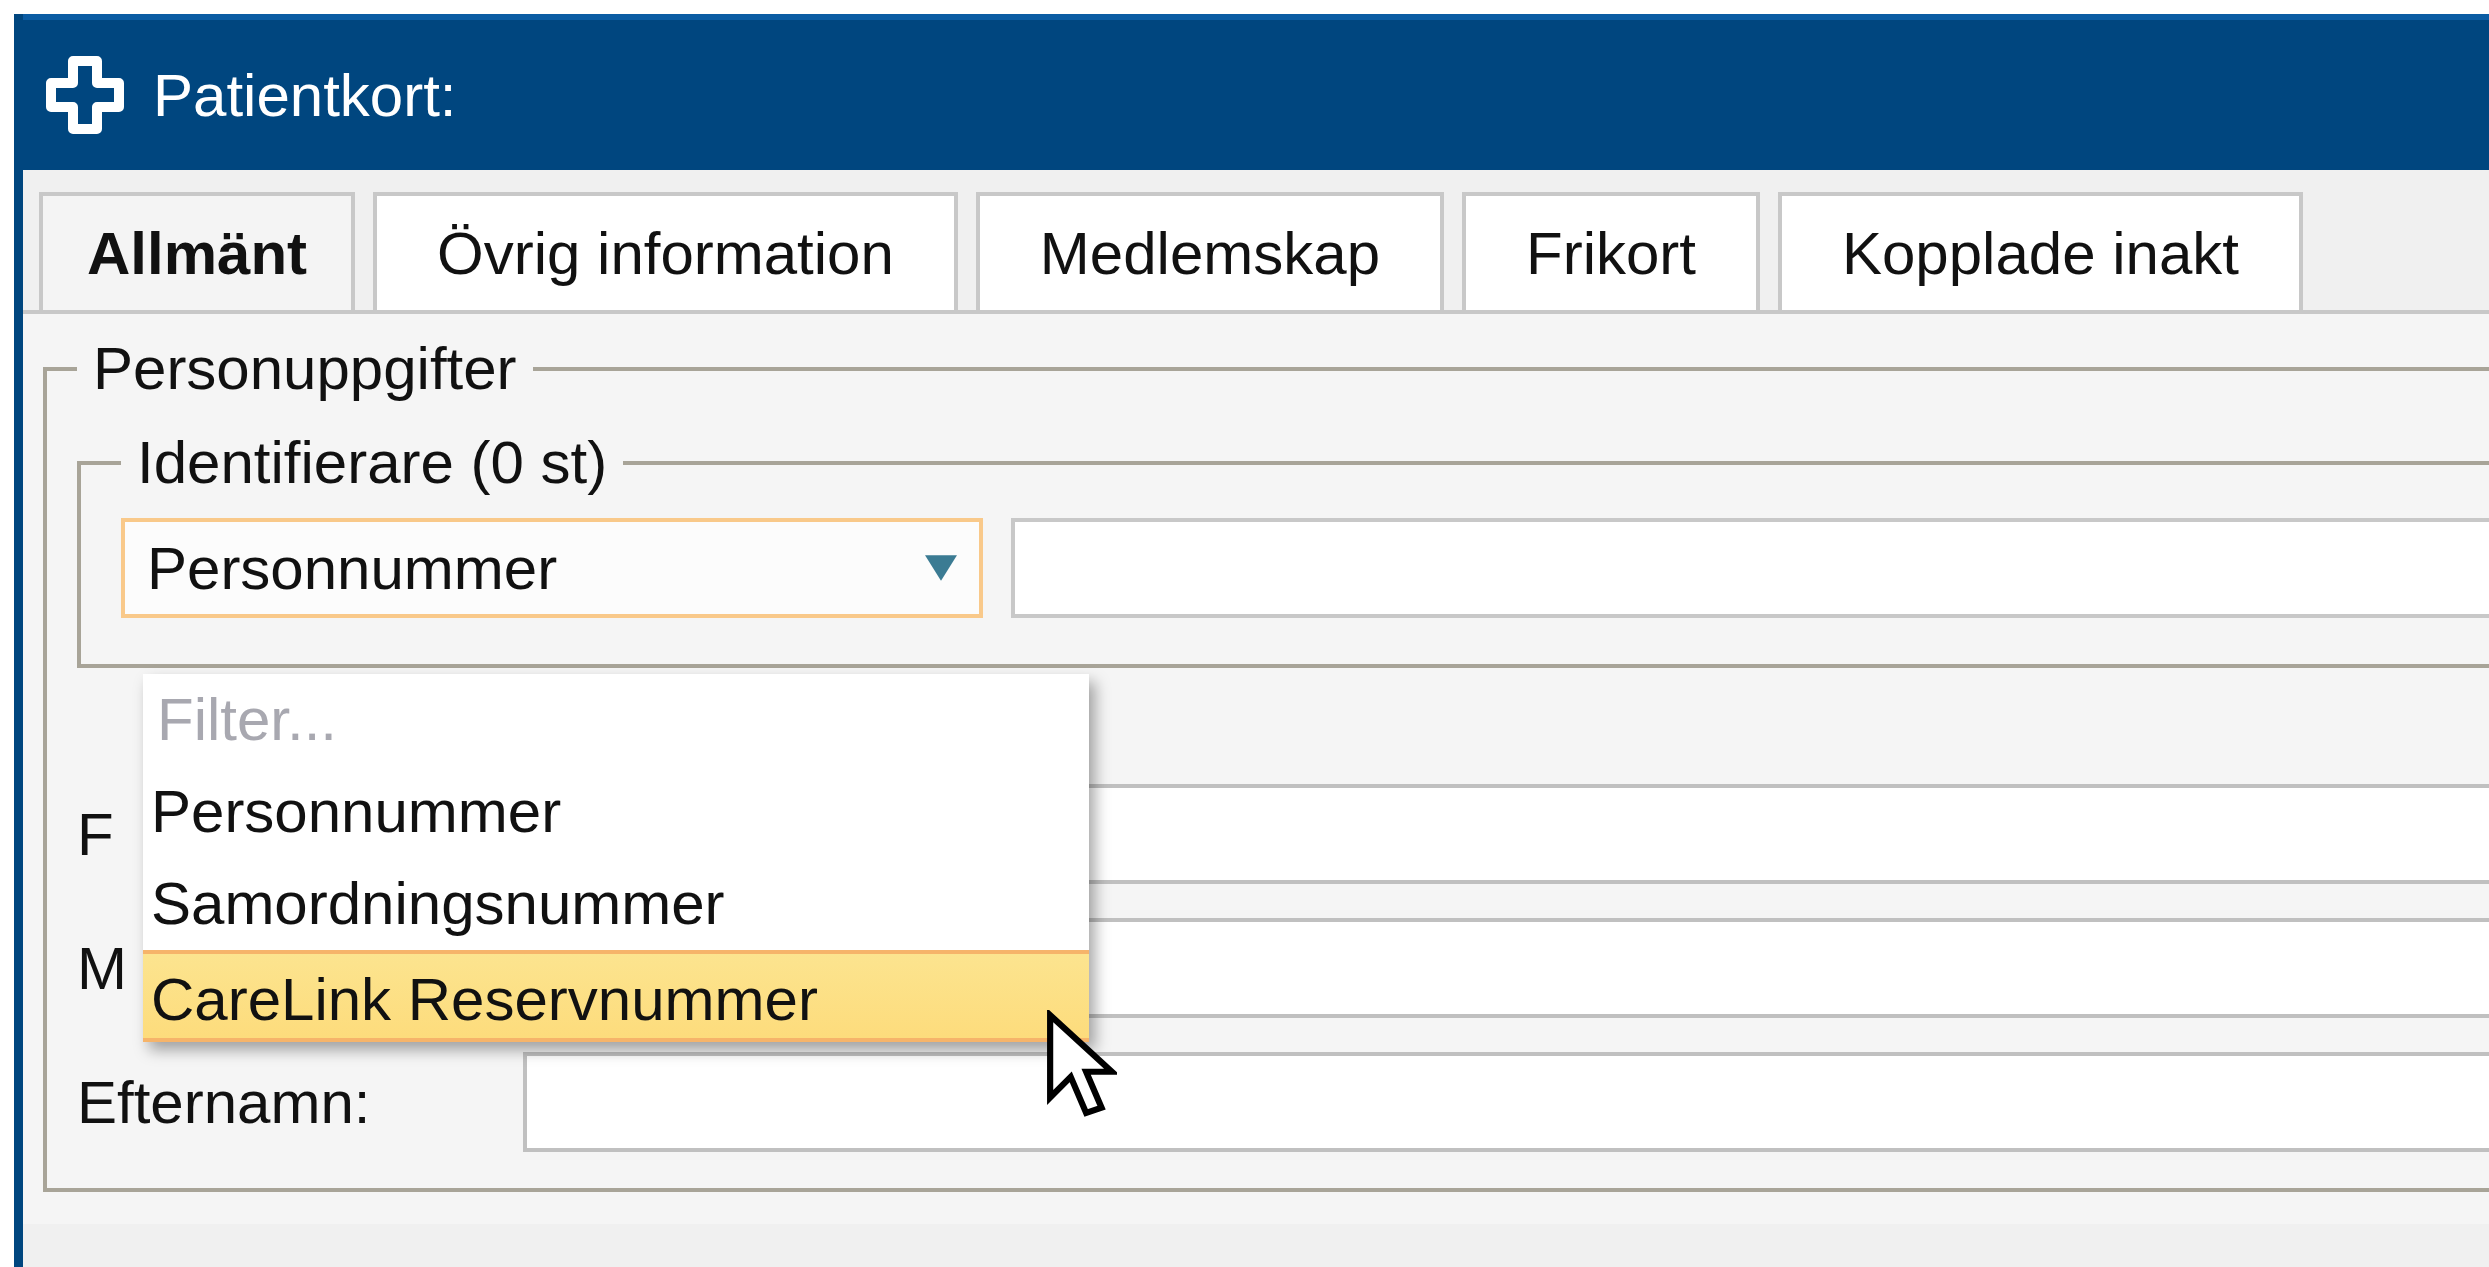  I want to click on window-title: Patientkort:, so click(305, 95).